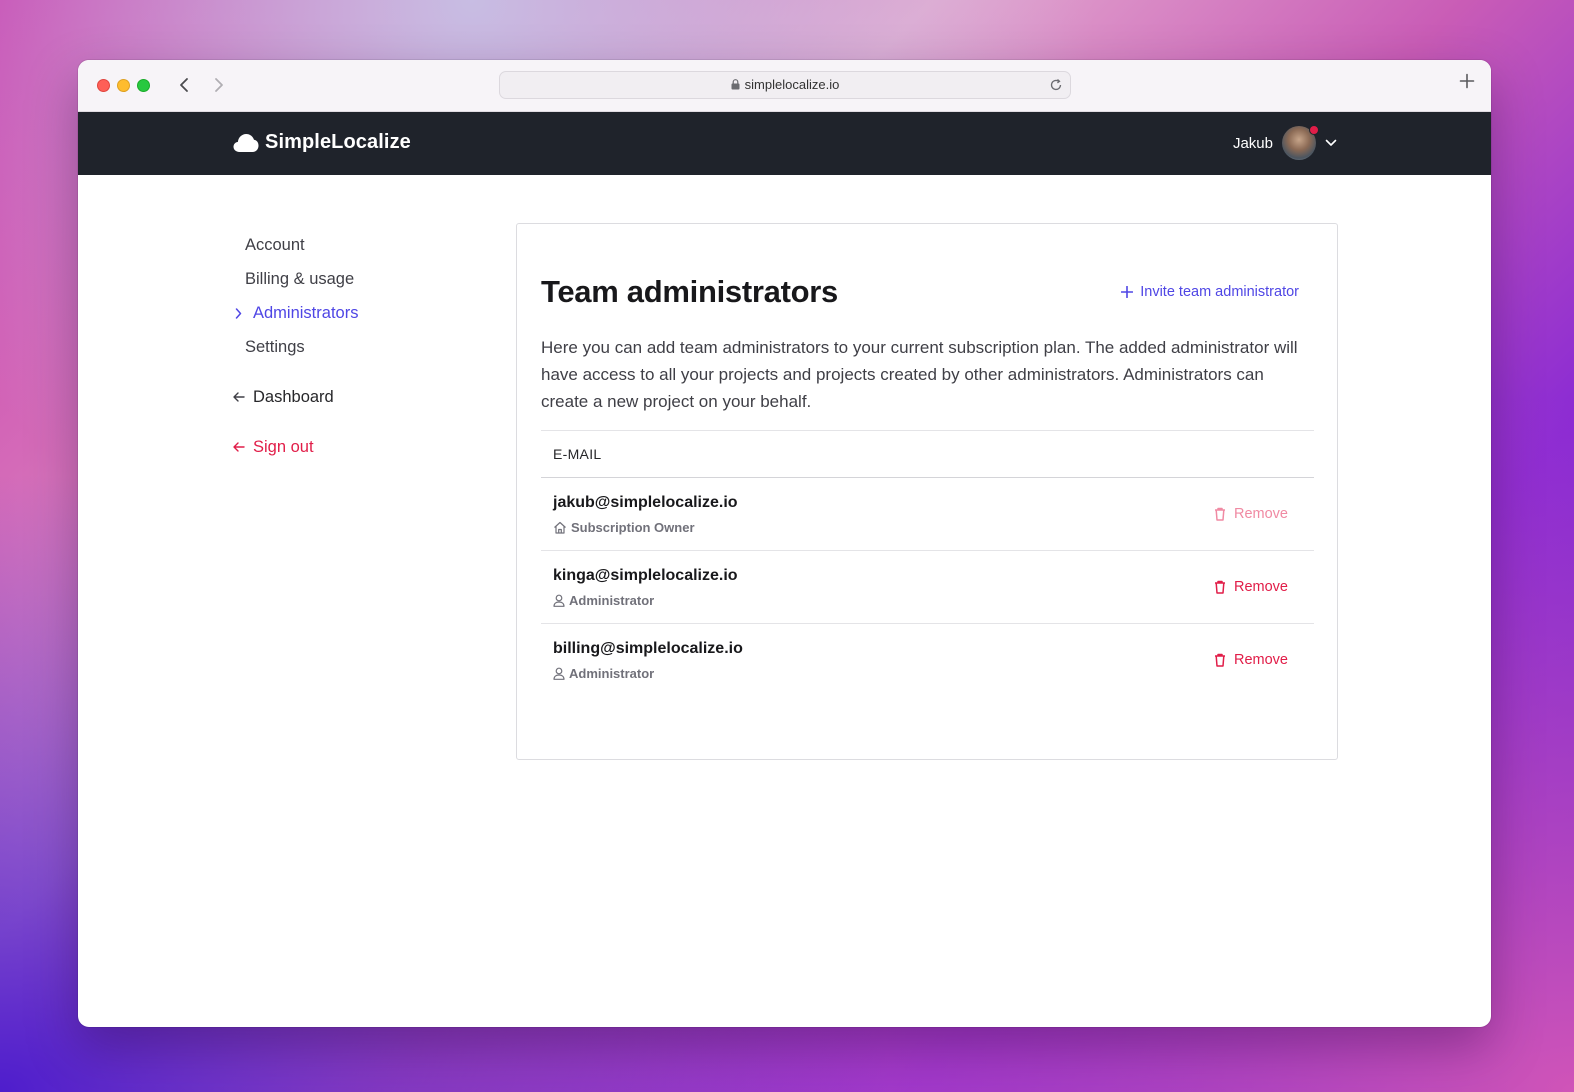 This screenshot has width=1574, height=1092. Describe the element at coordinates (633, 527) in the screenshot. I see `role-label: Subscription Owner` at that location.